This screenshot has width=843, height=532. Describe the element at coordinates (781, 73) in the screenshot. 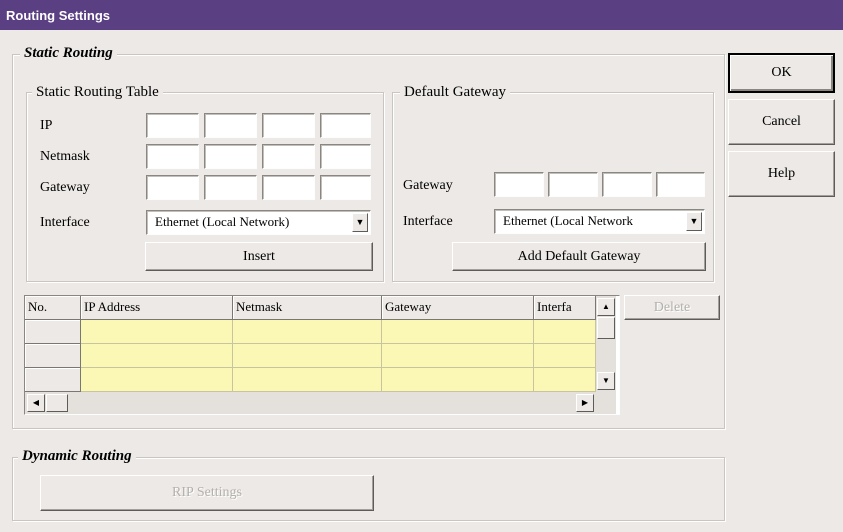

I see `ok-button: OK` at that location.